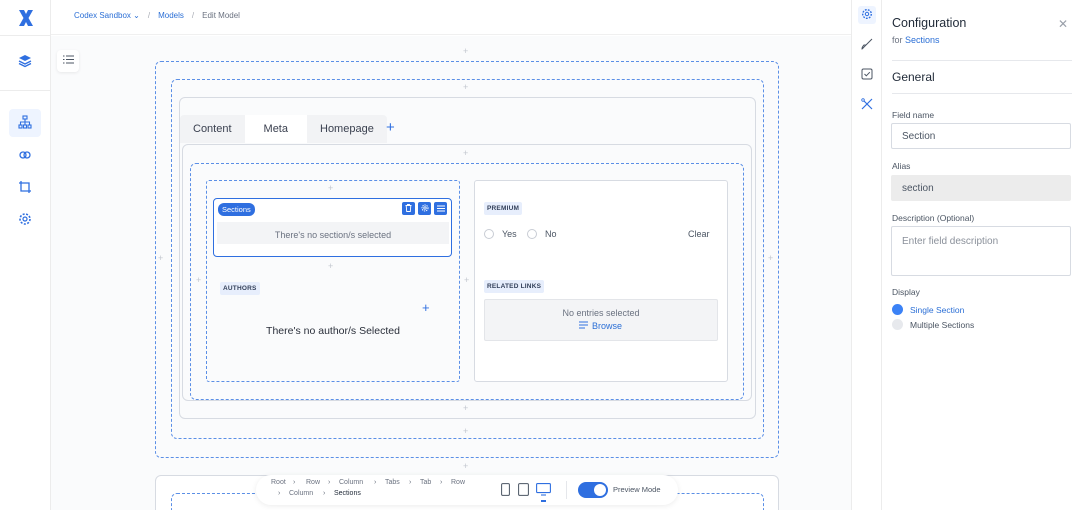  Describe the element at coordinates (982, 60) in the screenshot. I see `panel-divider` at that location.